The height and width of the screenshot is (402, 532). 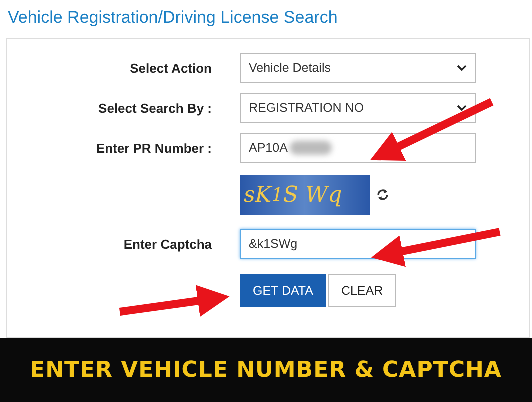 I want to click on blurred-text, so click(x=311, y=148).